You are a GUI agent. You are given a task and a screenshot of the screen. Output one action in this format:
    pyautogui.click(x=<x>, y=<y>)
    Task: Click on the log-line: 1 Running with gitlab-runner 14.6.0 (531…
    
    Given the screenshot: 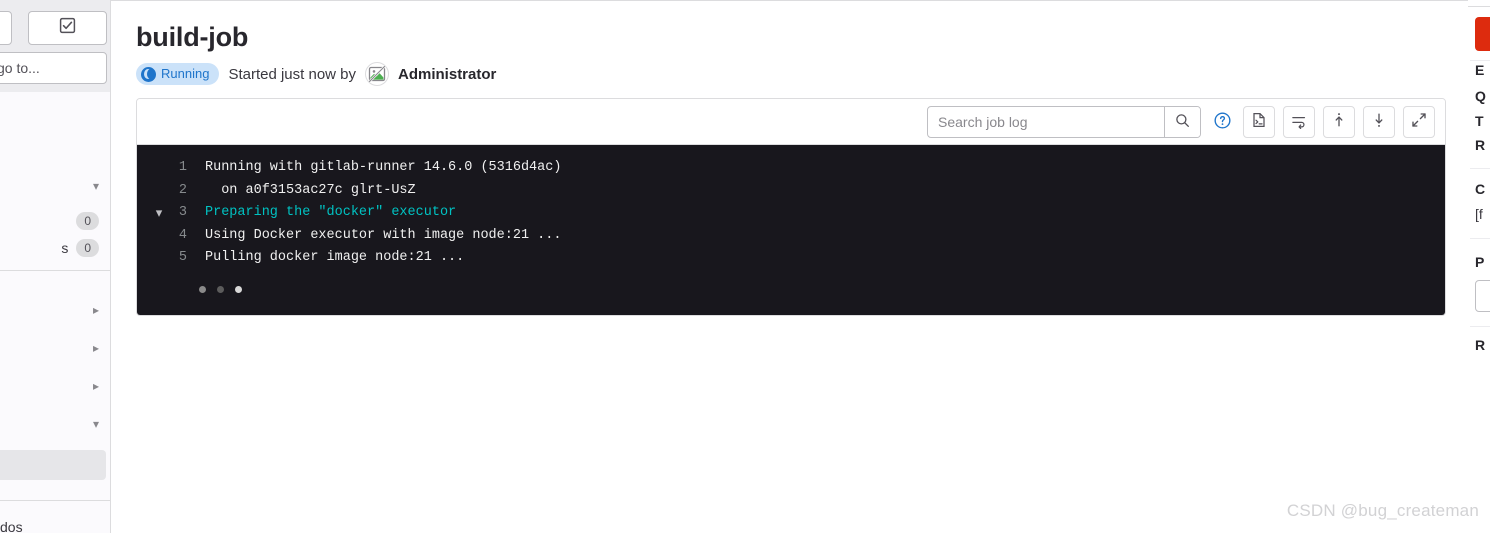 What is the action you would take?
    pyautogui.click(x=791, y=168)
    